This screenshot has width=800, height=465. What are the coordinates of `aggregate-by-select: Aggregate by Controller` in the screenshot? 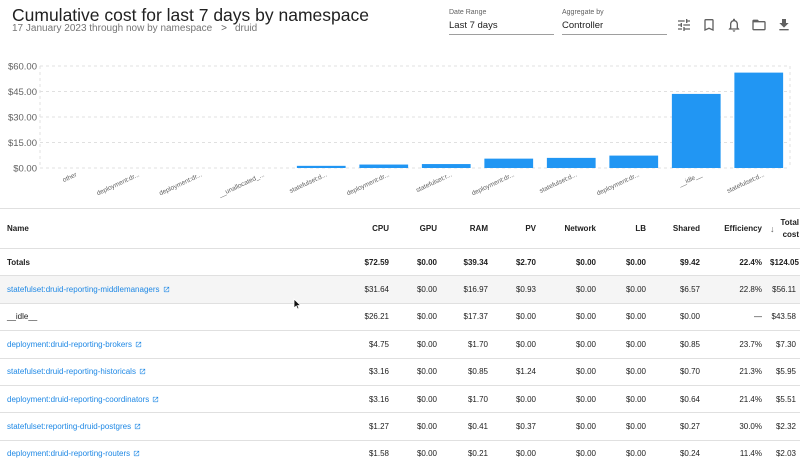 It's located at (614, 22).